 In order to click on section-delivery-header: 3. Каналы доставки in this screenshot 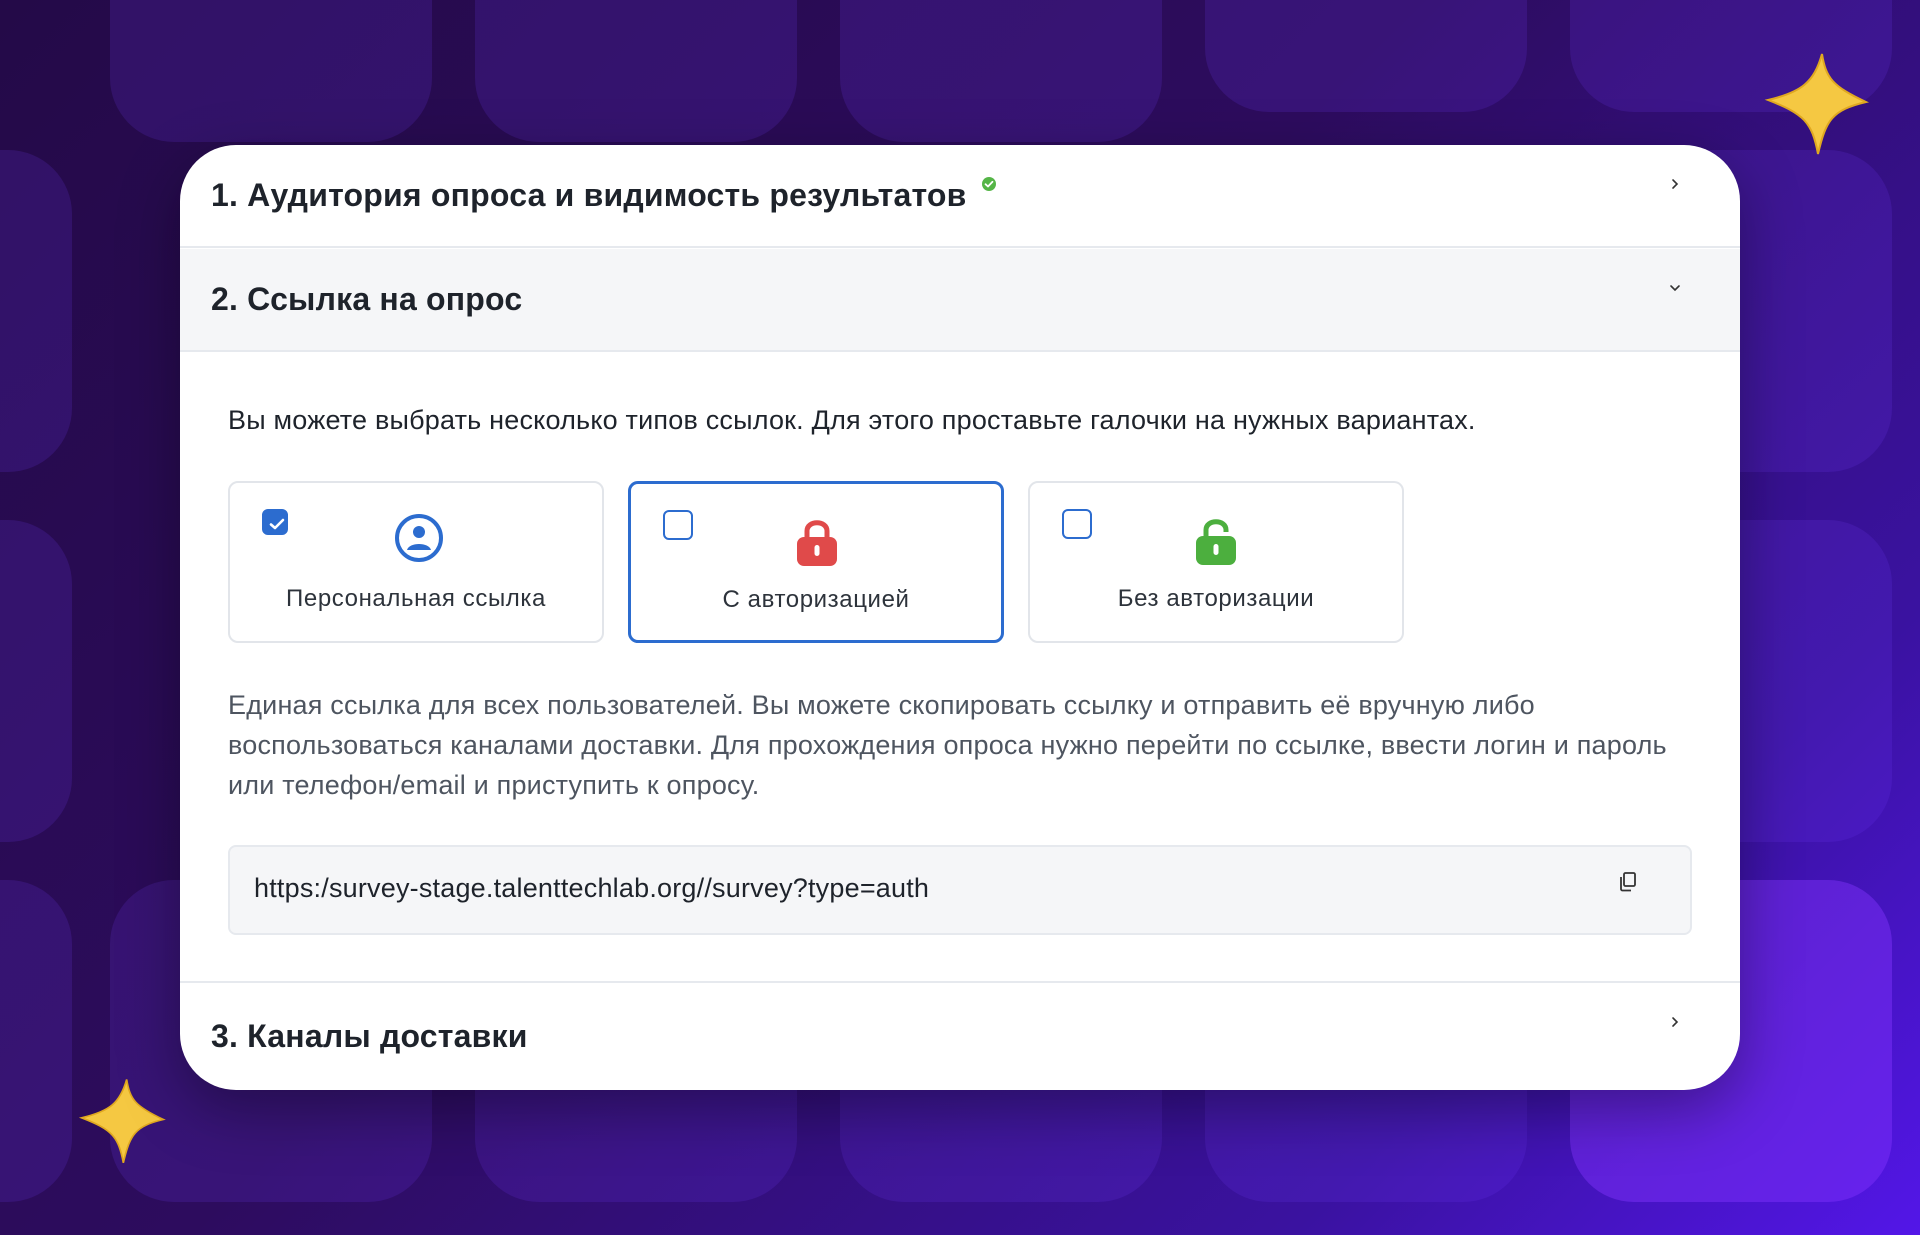, I will do `click(960, 1035)`.